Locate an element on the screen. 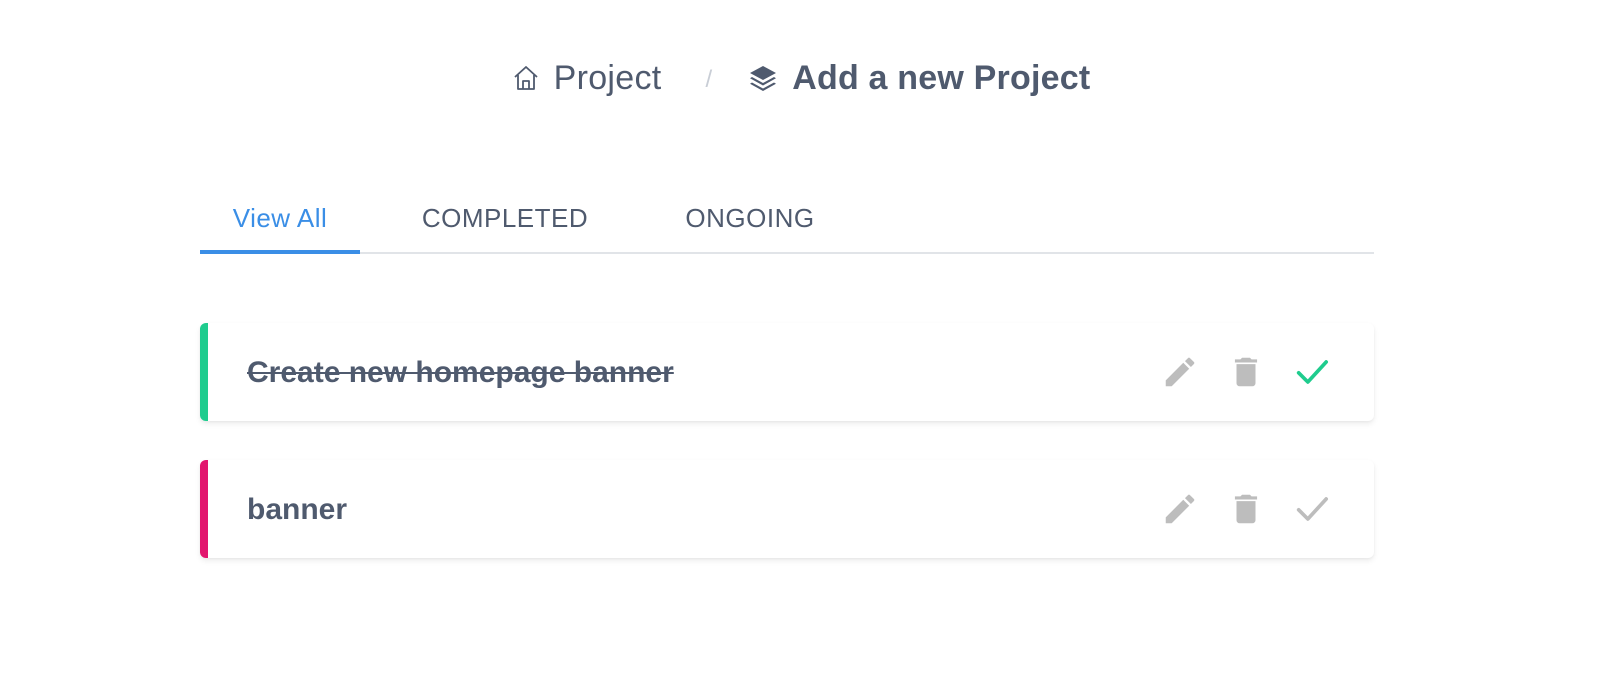 Image resolution: width=1602 pixels, height=674 pixels. project-card: banner is located at coordinates (787, 509).